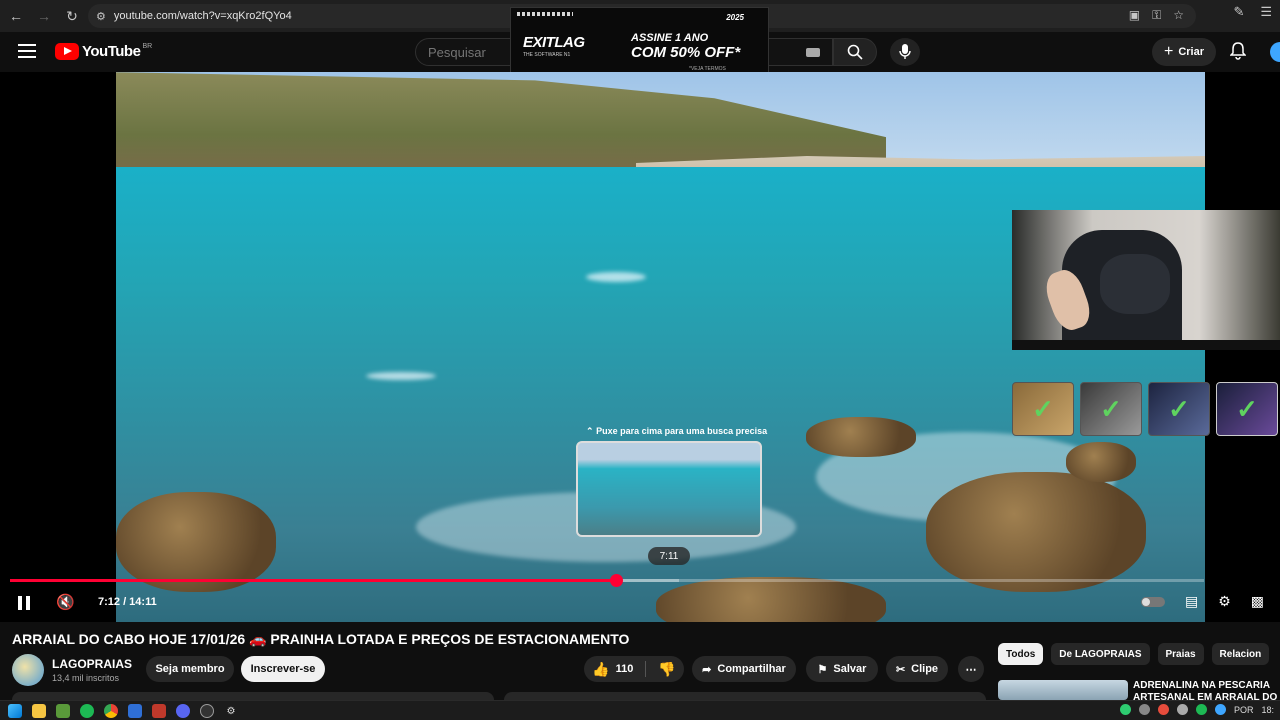 The image size is (1280, 720). Describe the element at coordinates (207, 711) in the screenshot. I see `obs-icon` at that location.